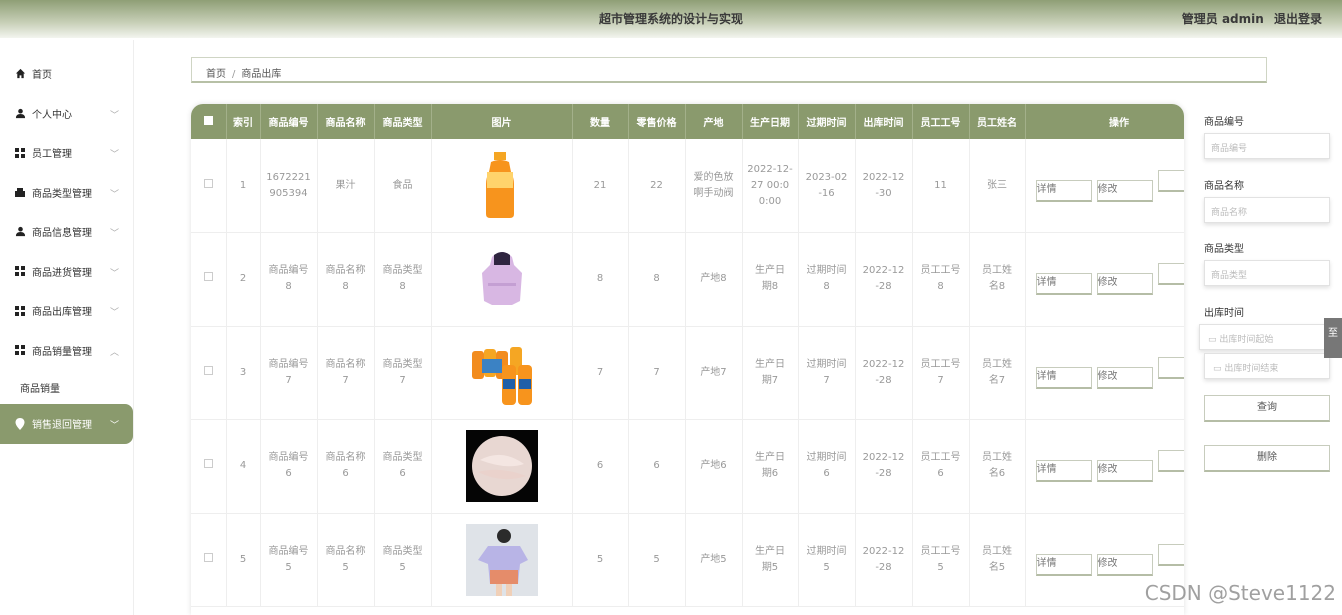 The image size is (1342, 615). Describe the element at coordinates (20, 74) in the screenshot. I see `home-icon` at that location.